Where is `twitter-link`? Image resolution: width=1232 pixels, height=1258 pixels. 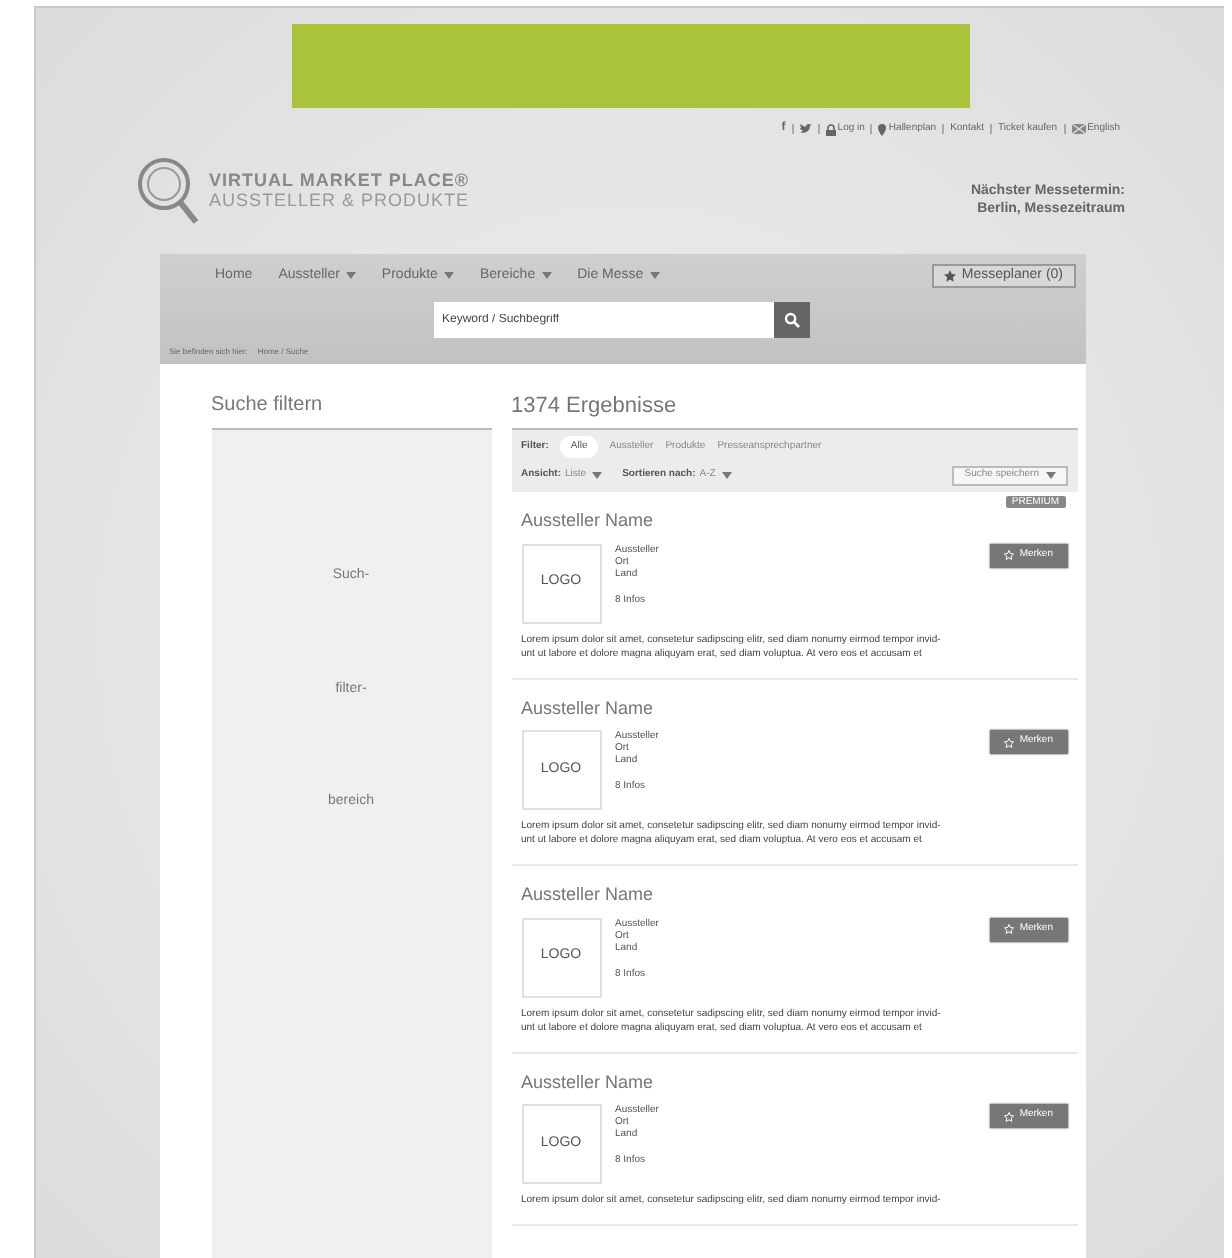 twitter-link is located at coordinates (805, 129).